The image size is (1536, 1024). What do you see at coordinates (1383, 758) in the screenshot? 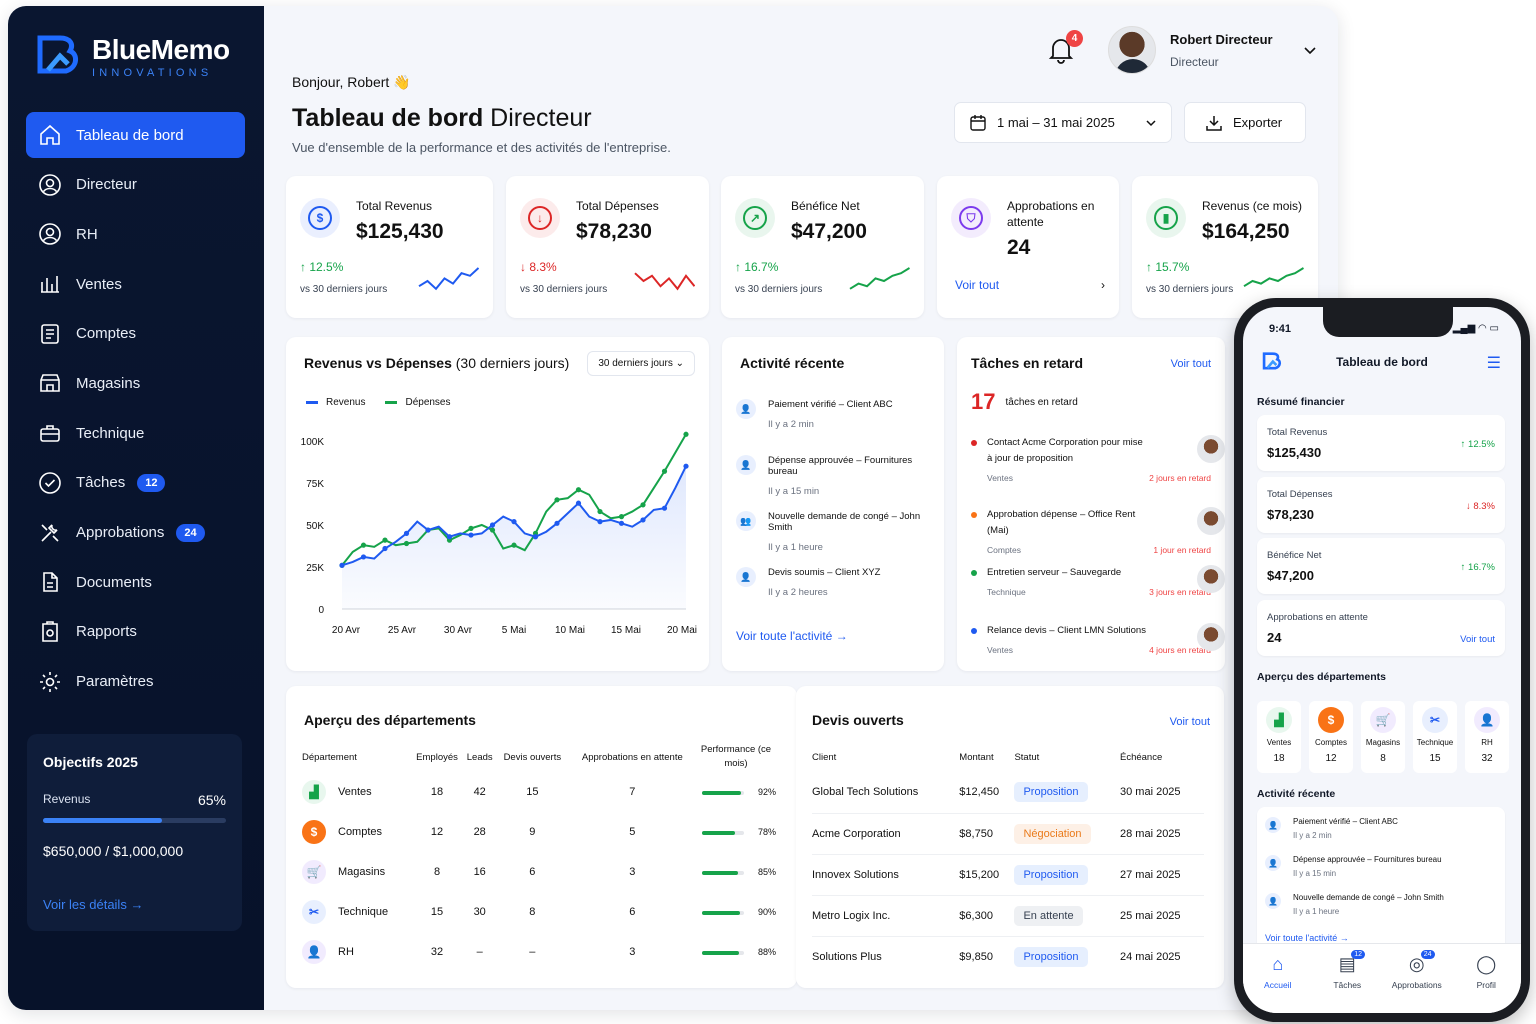
I see `dept-count: 8` at bounding box center [1383, 758].